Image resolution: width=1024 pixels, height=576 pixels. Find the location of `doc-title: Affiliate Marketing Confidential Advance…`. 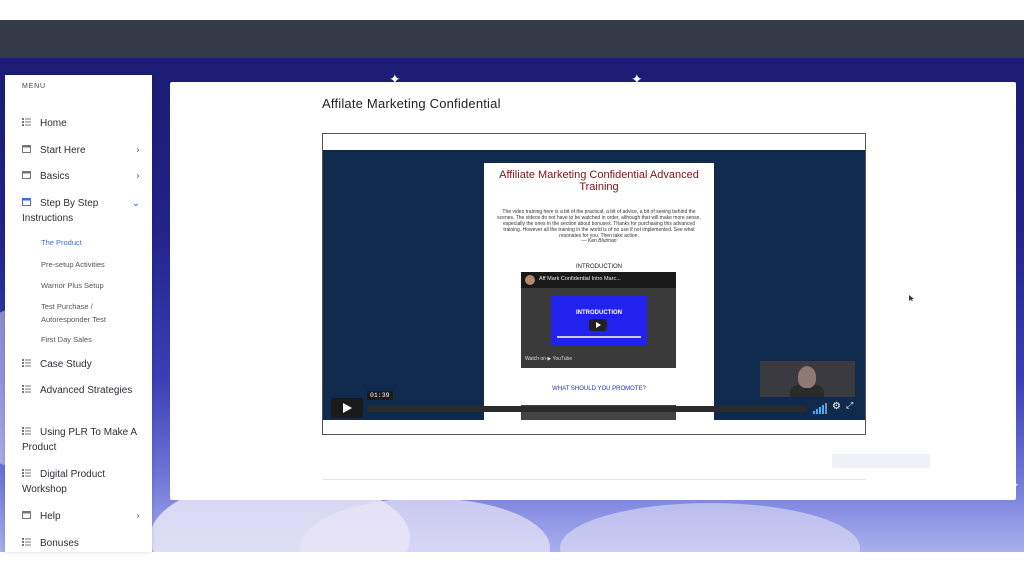

doc-title: Affiliate Marketing Confidential Advance… is located at coordinates (599, 181).